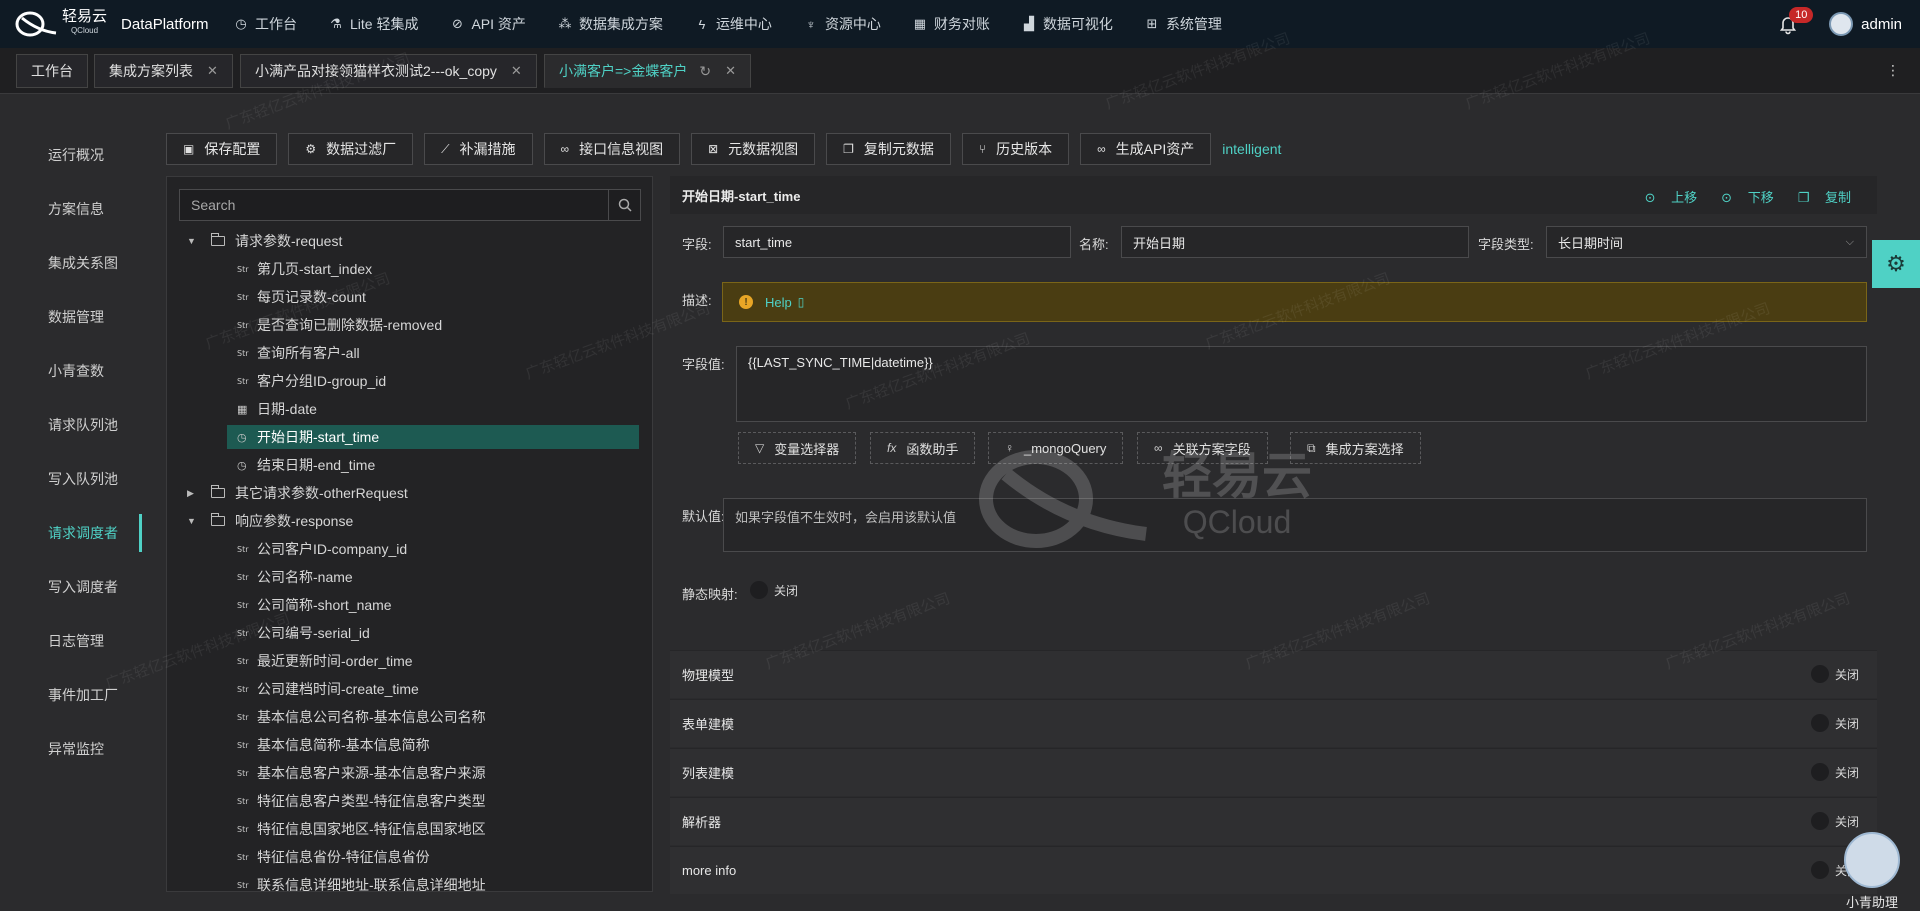 The height and width of the screenshot is (911, 1920). What do you see at coordinates (1841, 24) in the screenshot?
I see `avatar` at bounding box center [1841, 24].